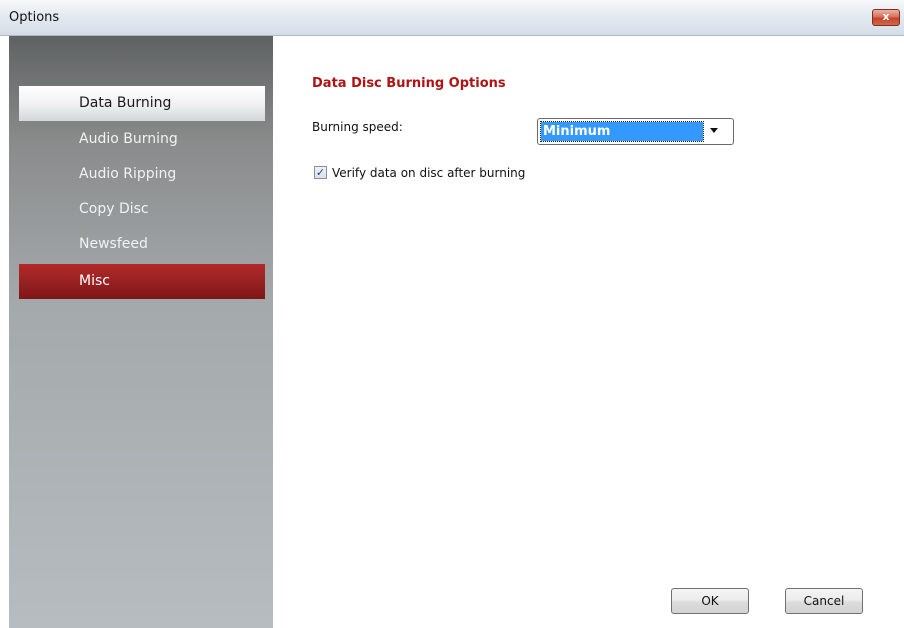  Describe the element at coordinates (142, 103) in the screenshot. I see `sidebar-item-data-burning: Data Burning` at that location.